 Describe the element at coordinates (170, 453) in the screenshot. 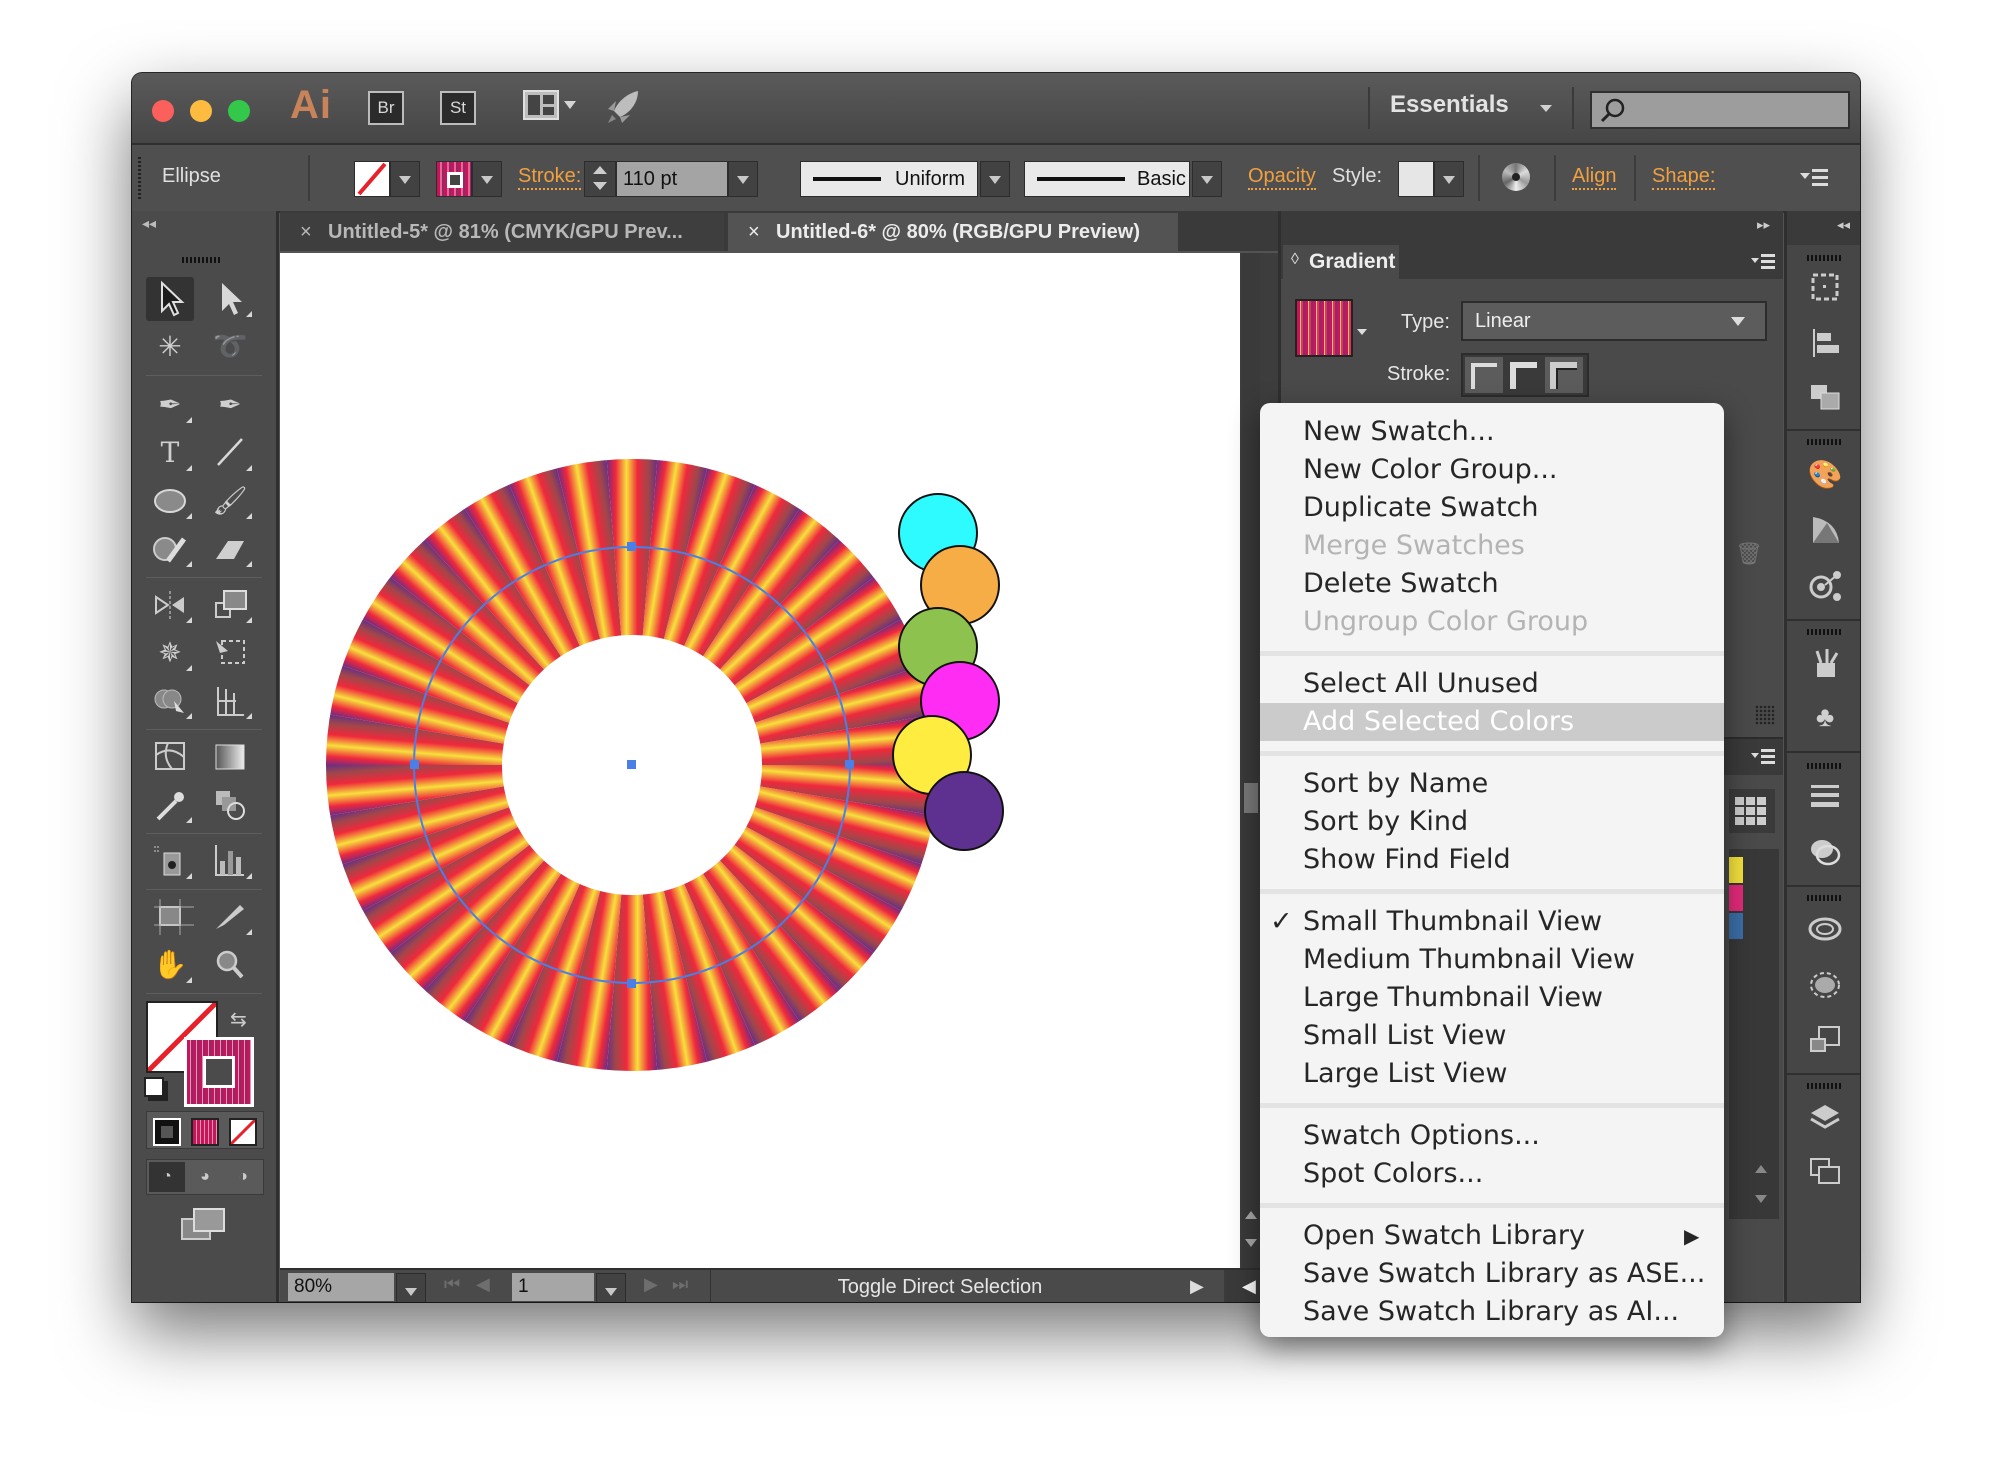

I see `type-tool: T` at that location.